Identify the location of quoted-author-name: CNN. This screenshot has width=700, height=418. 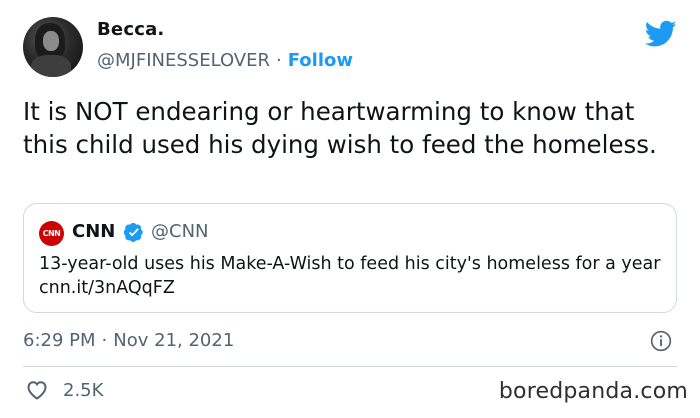
(93, 231).